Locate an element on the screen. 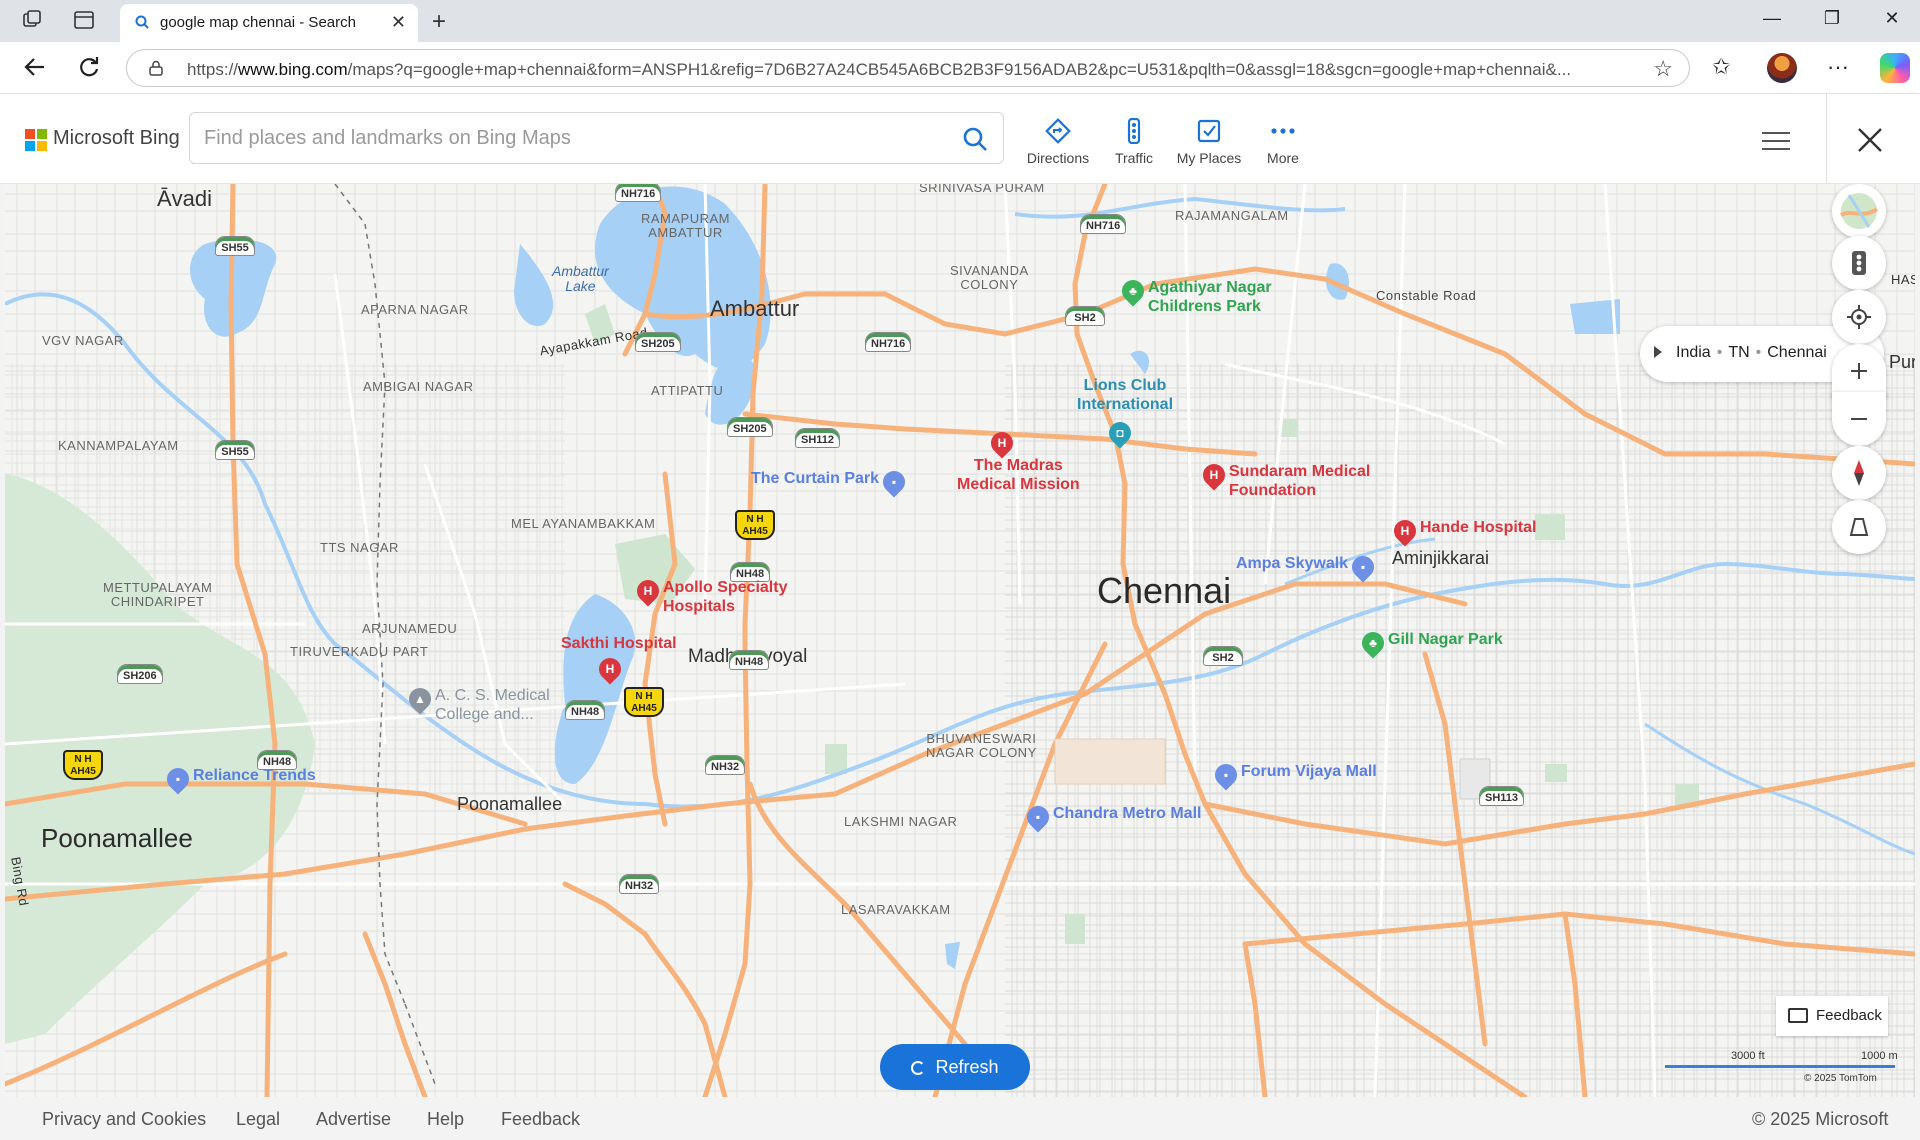 This screenshot has width=1920, height=1140. locate-me-button is located at coordinates (1859, 317).